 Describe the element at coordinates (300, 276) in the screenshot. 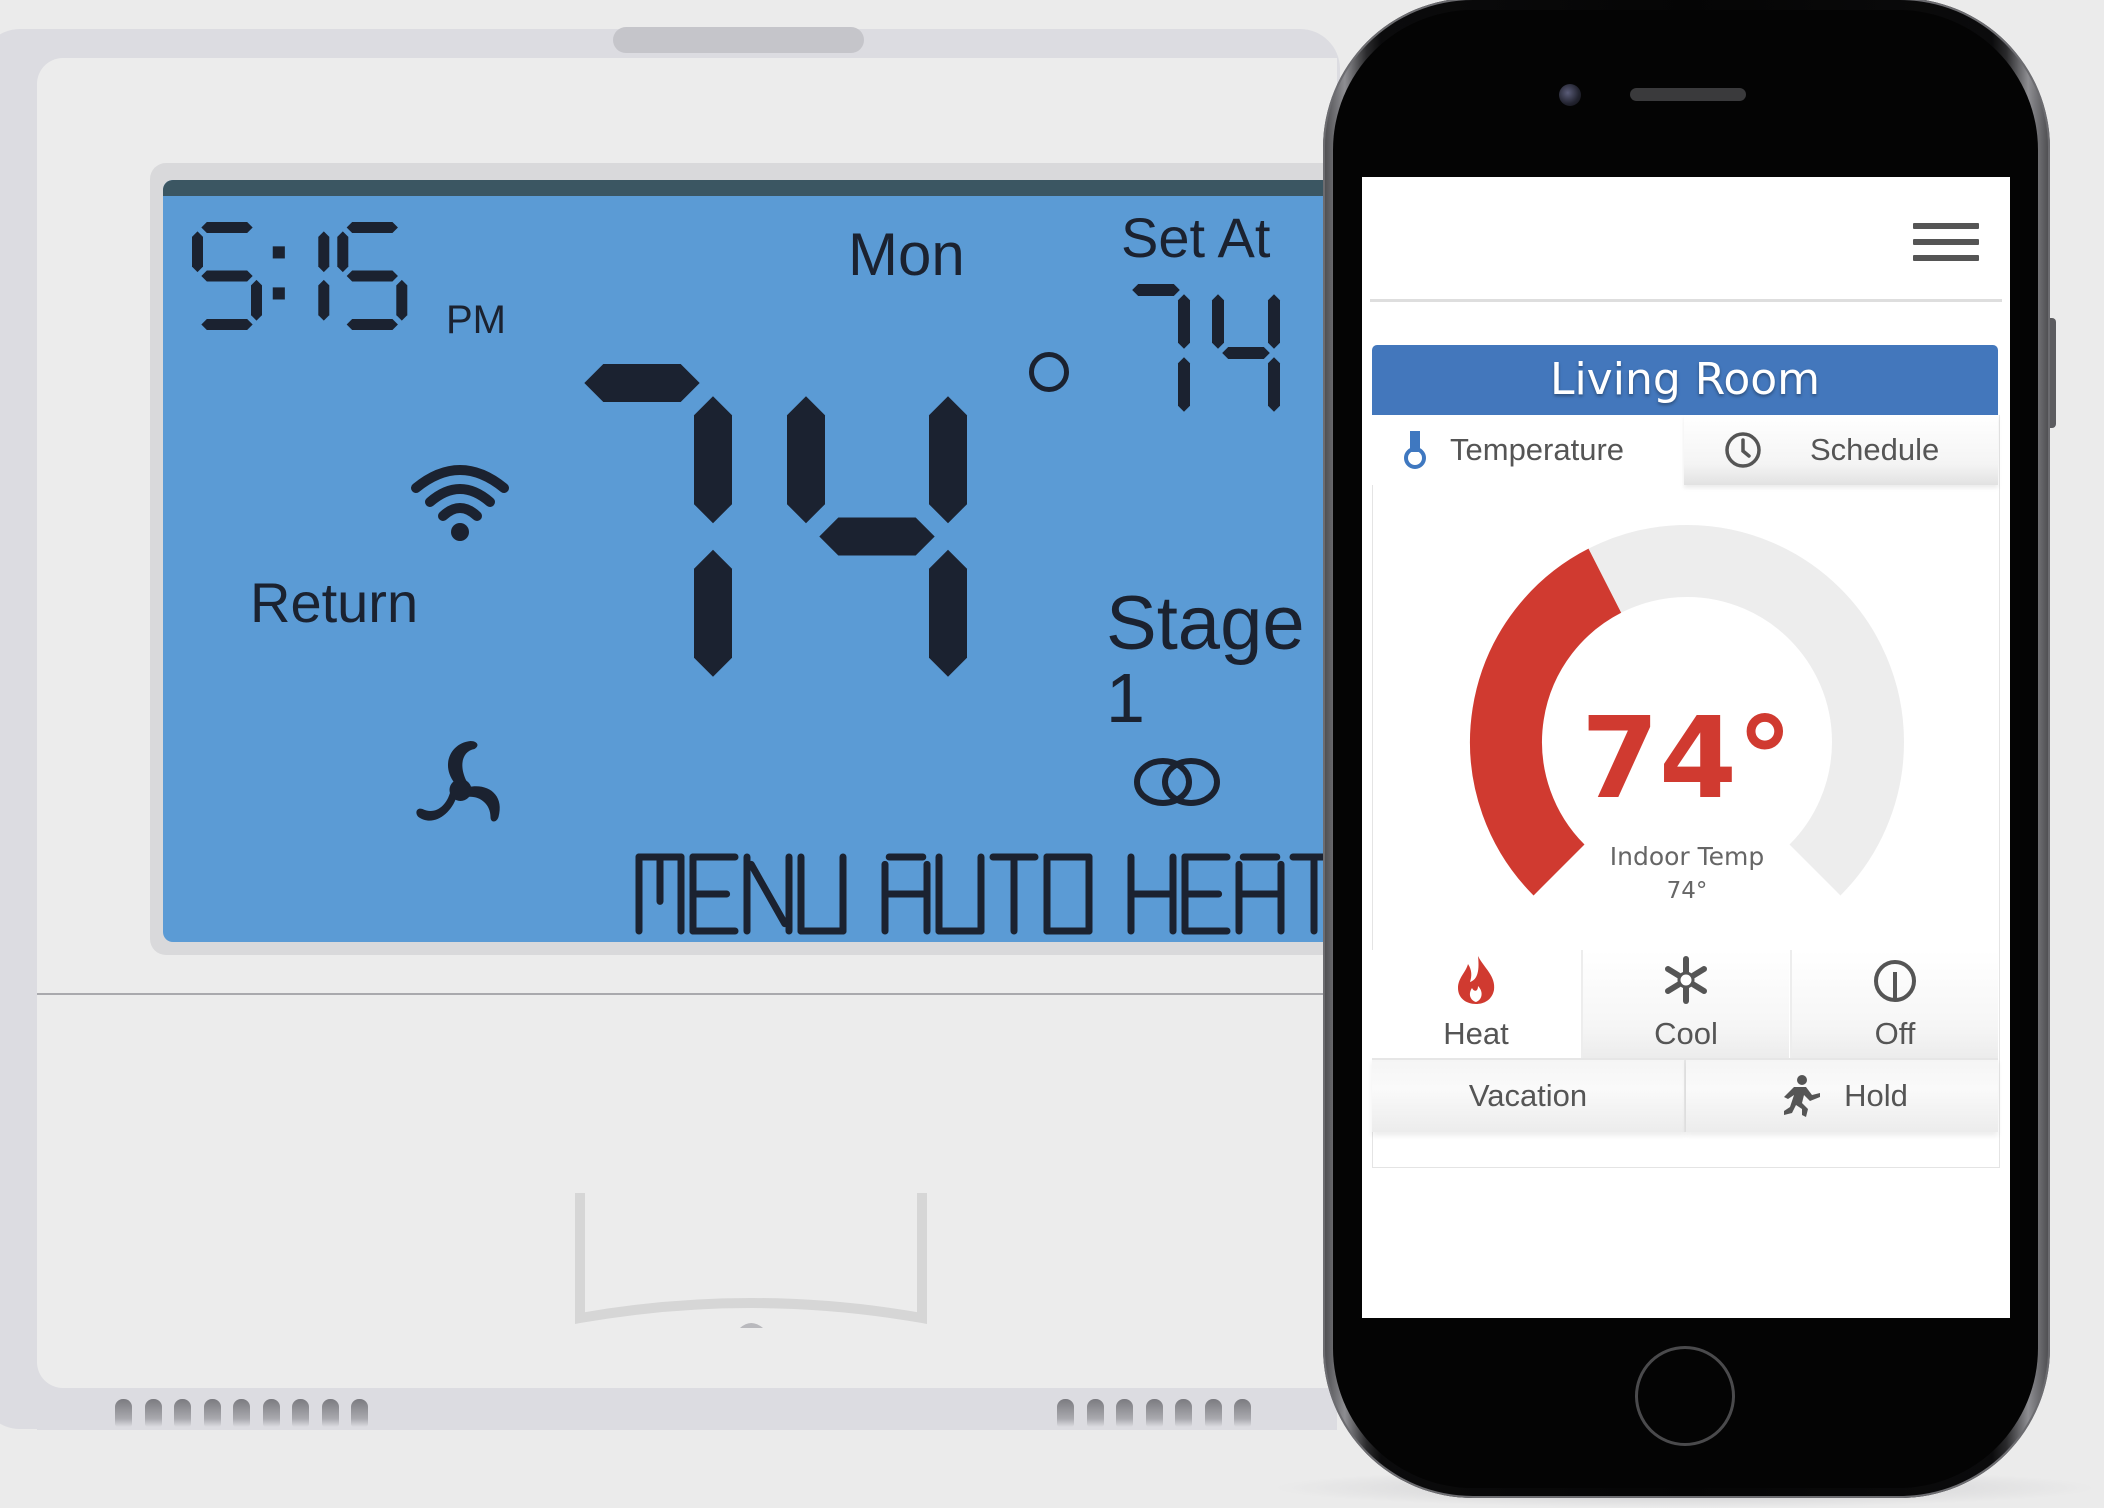

I see `time-display` at that location.